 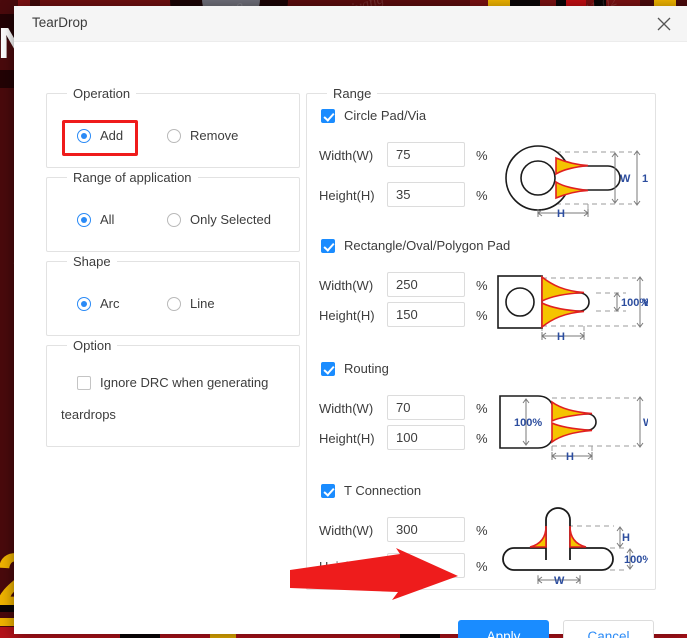 What do you see at coordinates (426, 154) in the screenshot?
I see `input-width-circle` at bounding box center [426, 154].